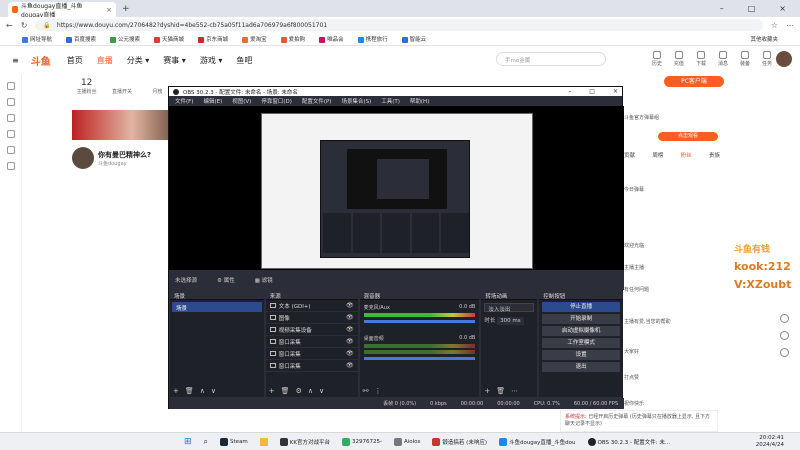  What do you see at coordinates (124, 163) in the screenshot?
I see `anchor-name: 斗鱼dougay` at bounding box center [124, 163].